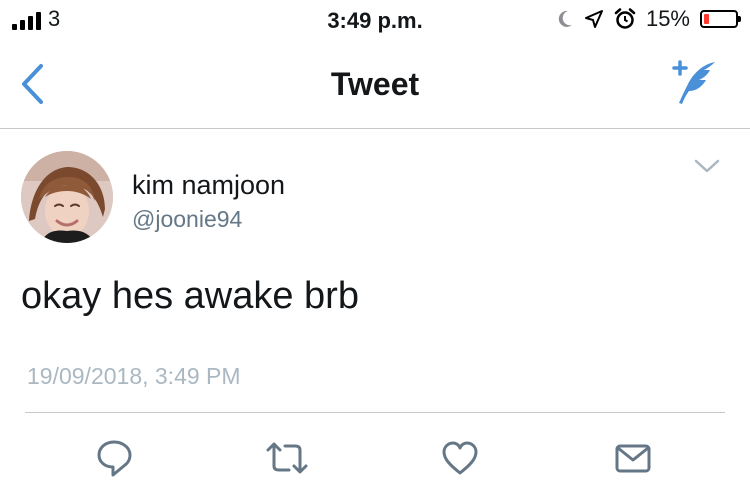  I want to click on moon-icon, so click(565, 18).